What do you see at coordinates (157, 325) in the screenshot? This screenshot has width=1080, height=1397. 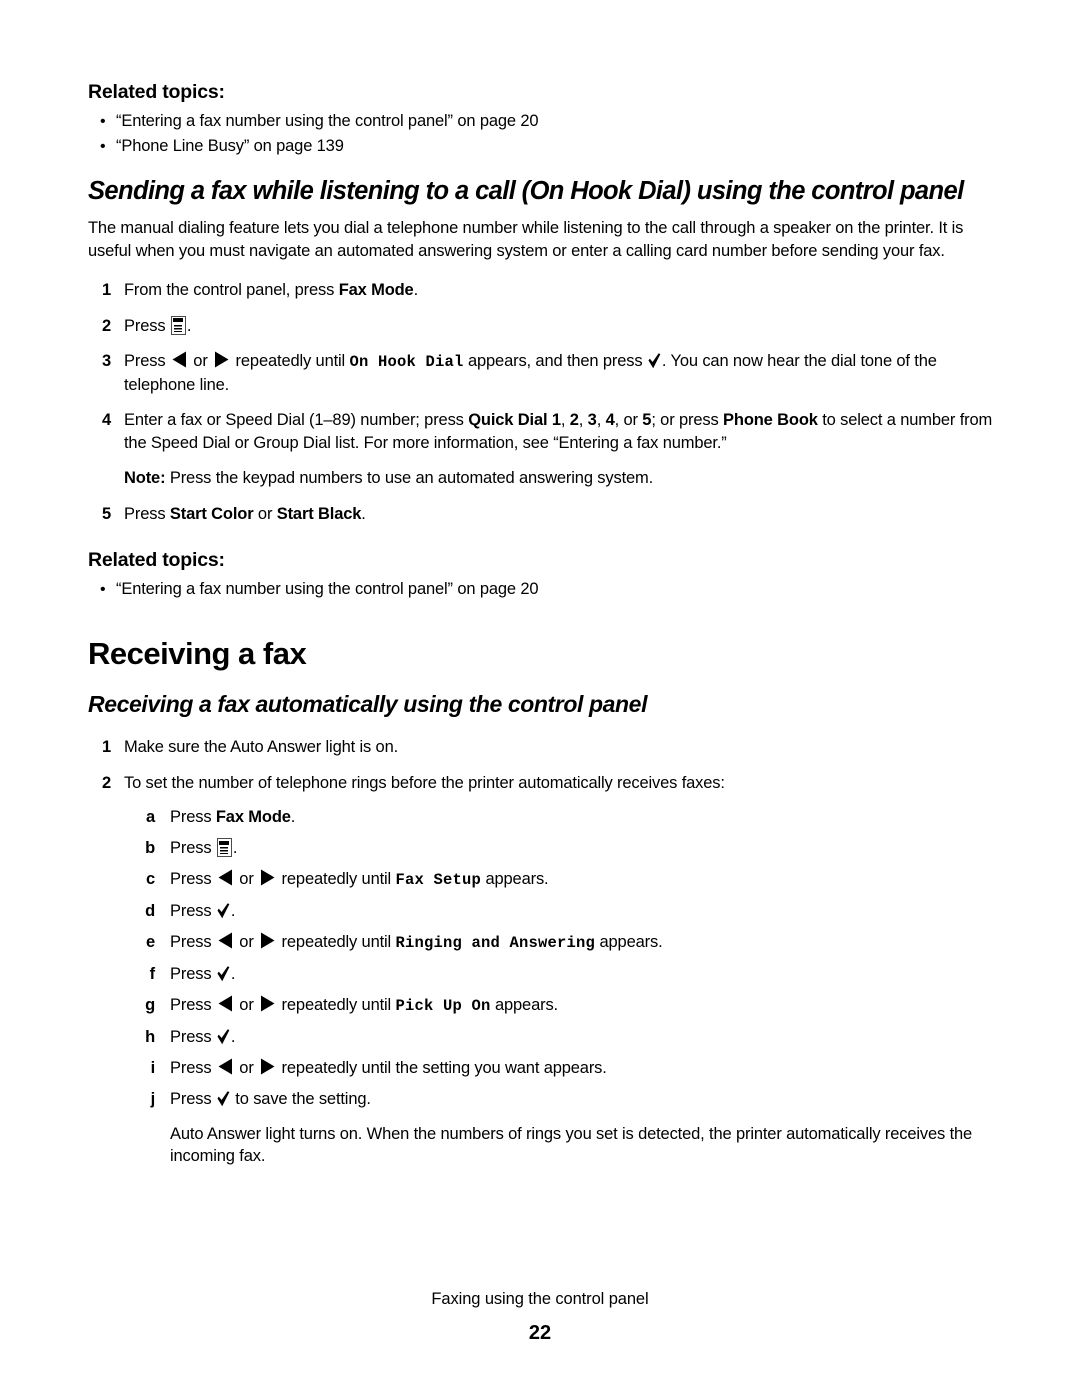 I see `step-text: Press .` at bounding box center [157, 325].